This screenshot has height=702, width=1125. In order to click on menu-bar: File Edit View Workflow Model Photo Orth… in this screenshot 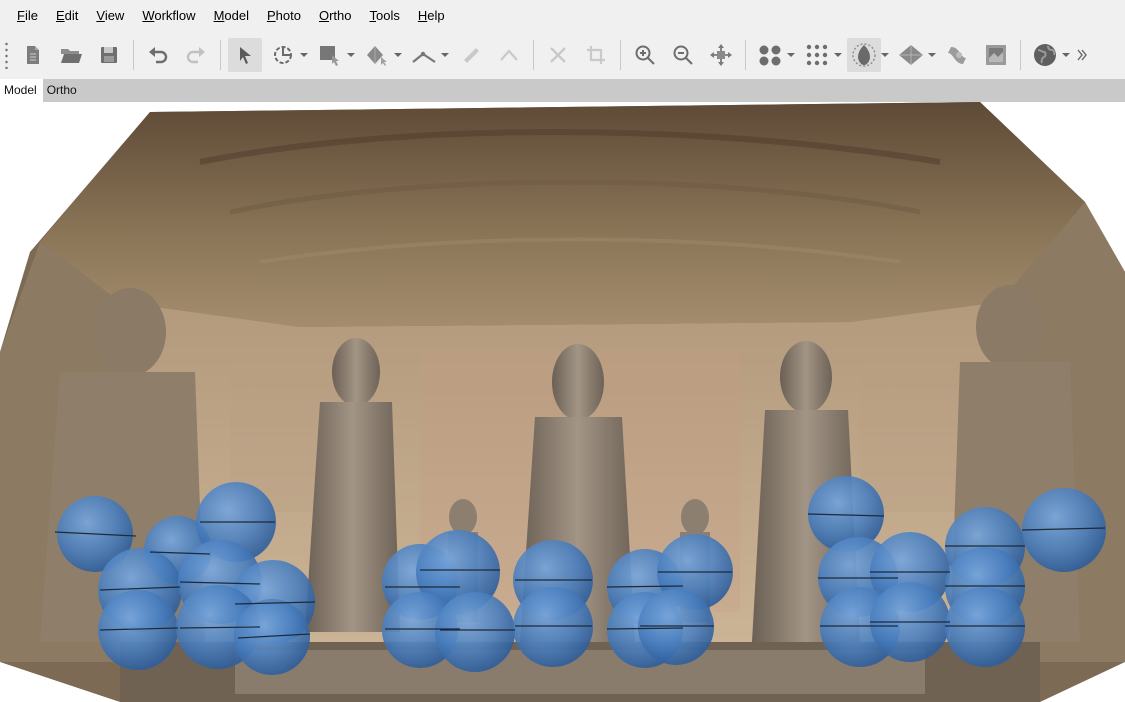, I will do `click(562, 16)`.